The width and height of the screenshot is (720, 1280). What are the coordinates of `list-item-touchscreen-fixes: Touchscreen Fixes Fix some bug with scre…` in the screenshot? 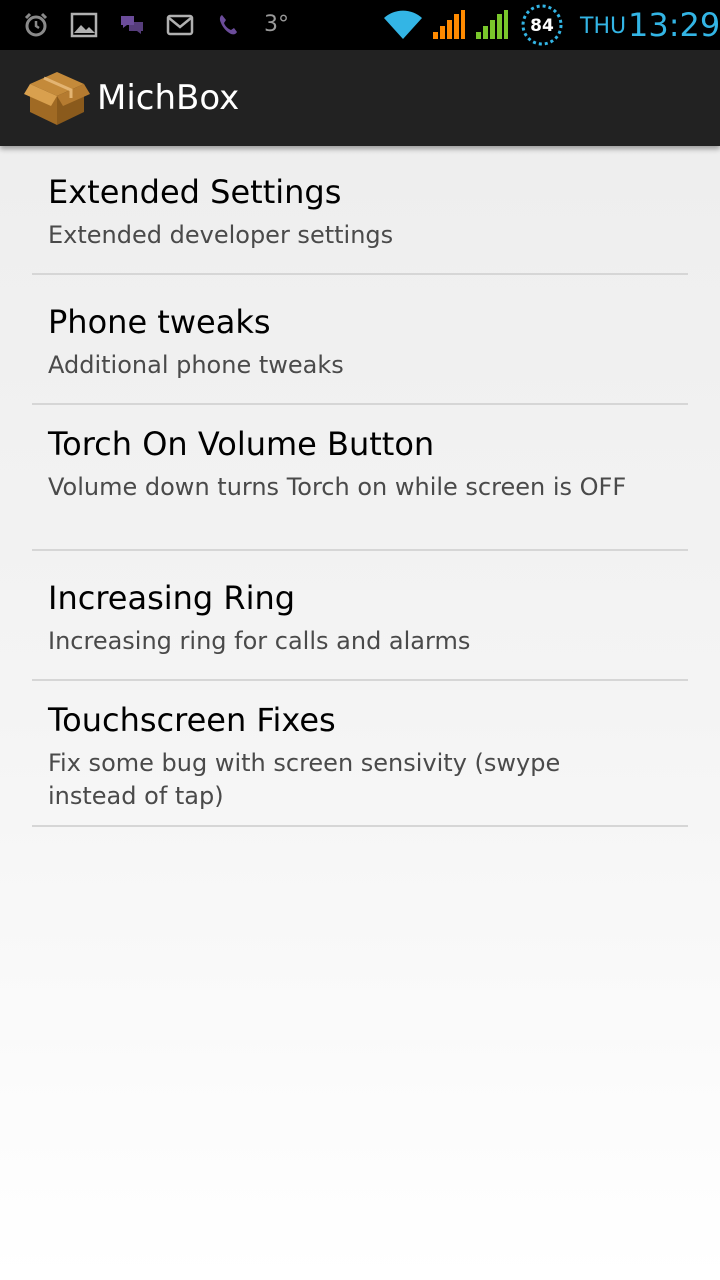 It's located at (360, 754).